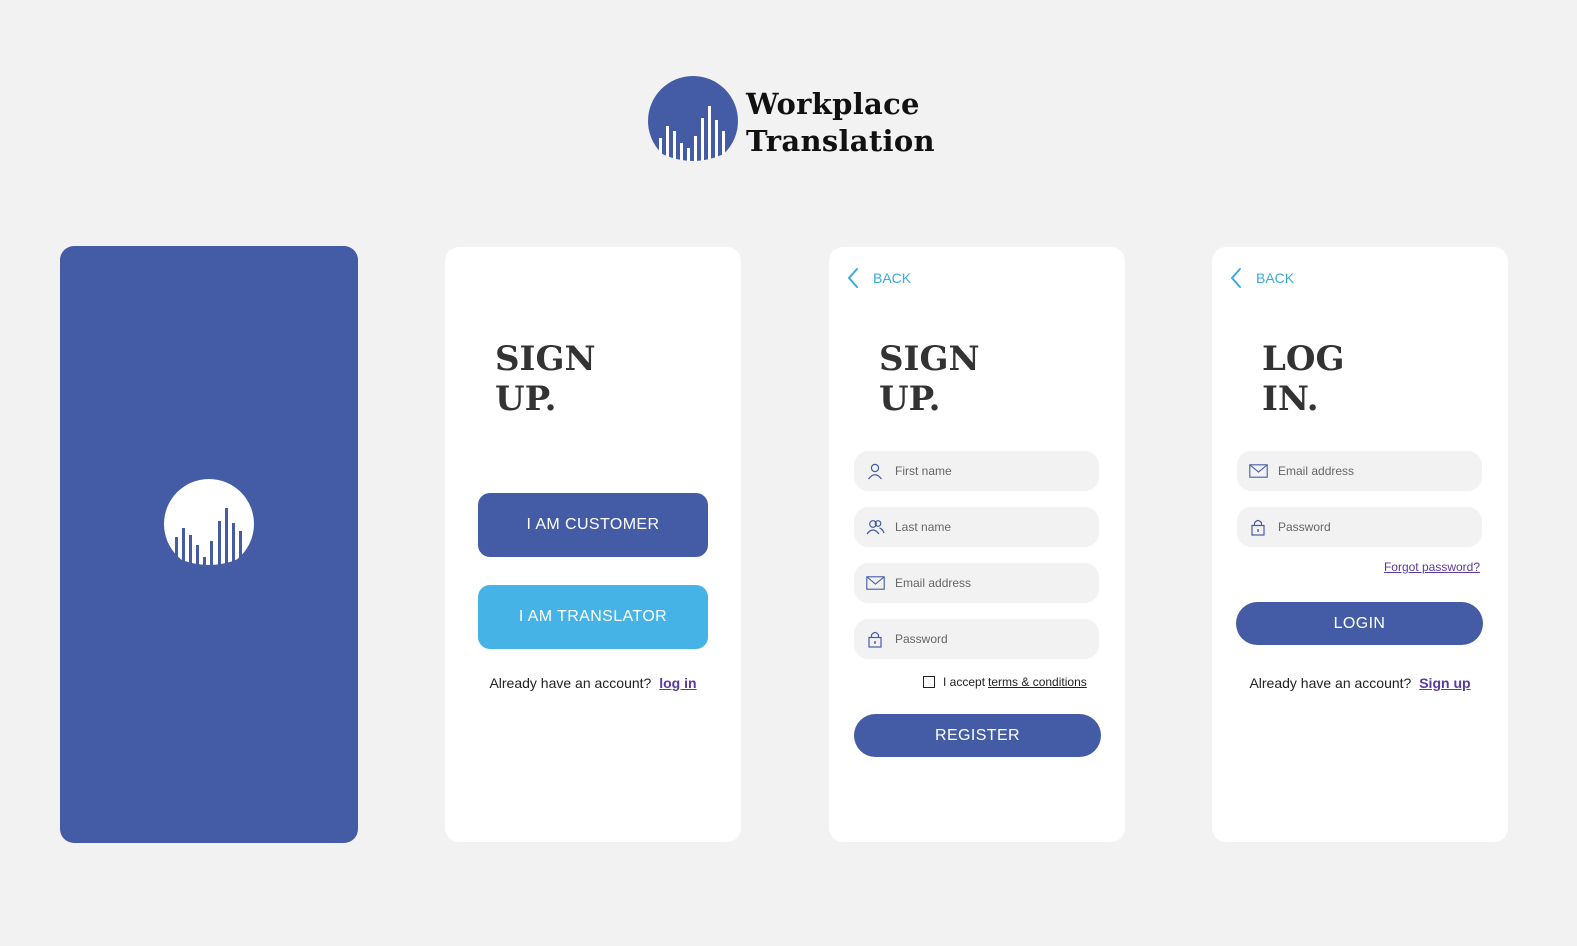 The image size is (1577, 946). Describe the element at coordinates (1444, 683) in the screenshot. I see `signup-link: Sign up` at that location.